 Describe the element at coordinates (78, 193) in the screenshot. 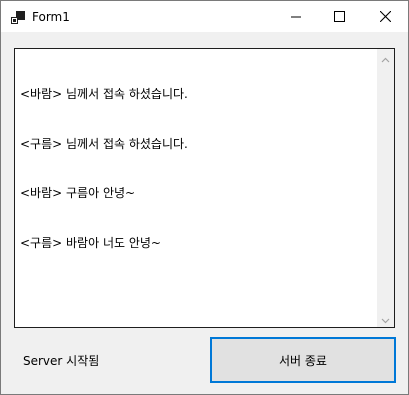

I see `chat-line: <바람> 구름아 안녕~` at that location.